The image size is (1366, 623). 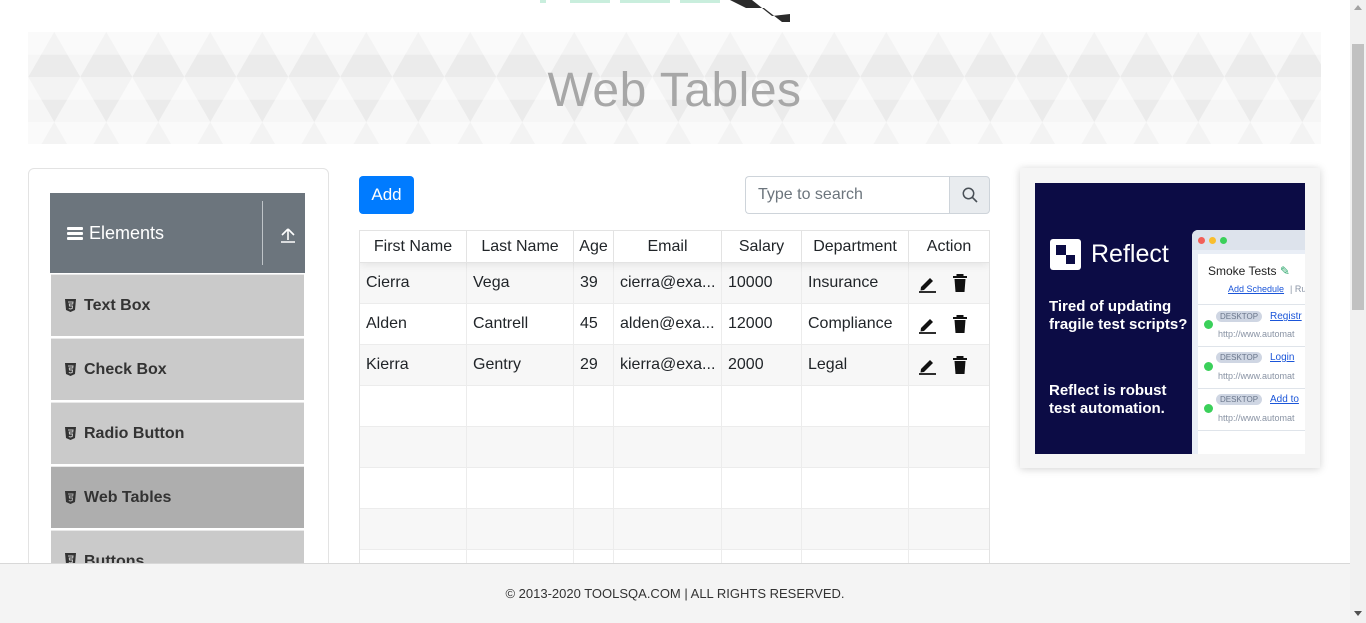 I want to click on mock-window-bar, so click(x=1248, y=240).